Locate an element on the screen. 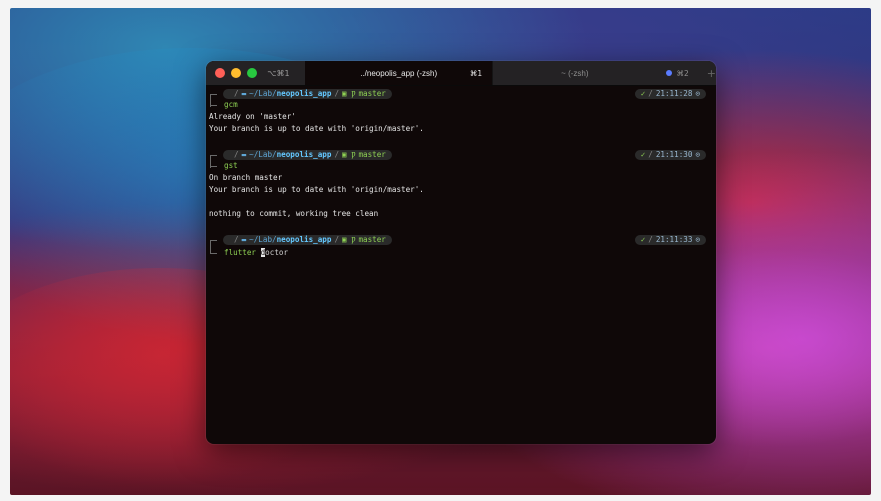 The image size is (881, 501). output-line: On branch master is located at coordinates (246, 177).